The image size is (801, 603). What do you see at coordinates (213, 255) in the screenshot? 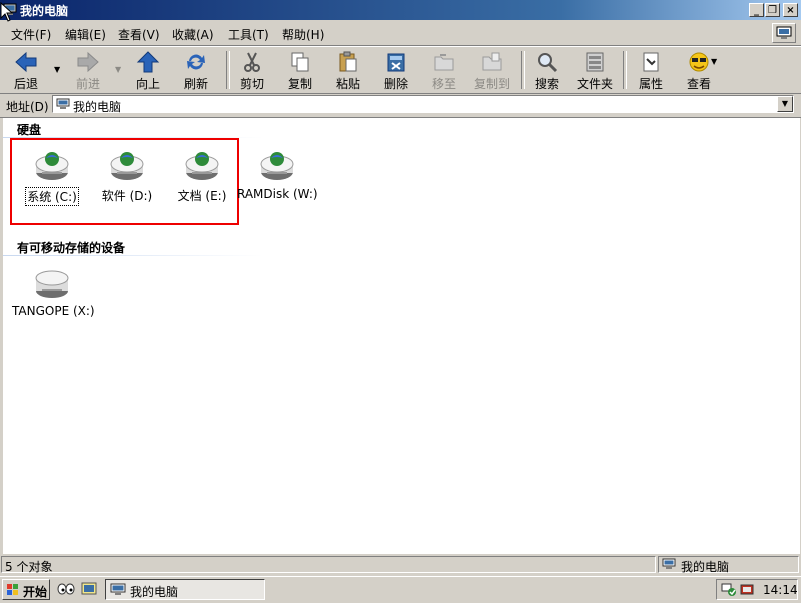
I see `group-divider` at bounding box center [213, 255].